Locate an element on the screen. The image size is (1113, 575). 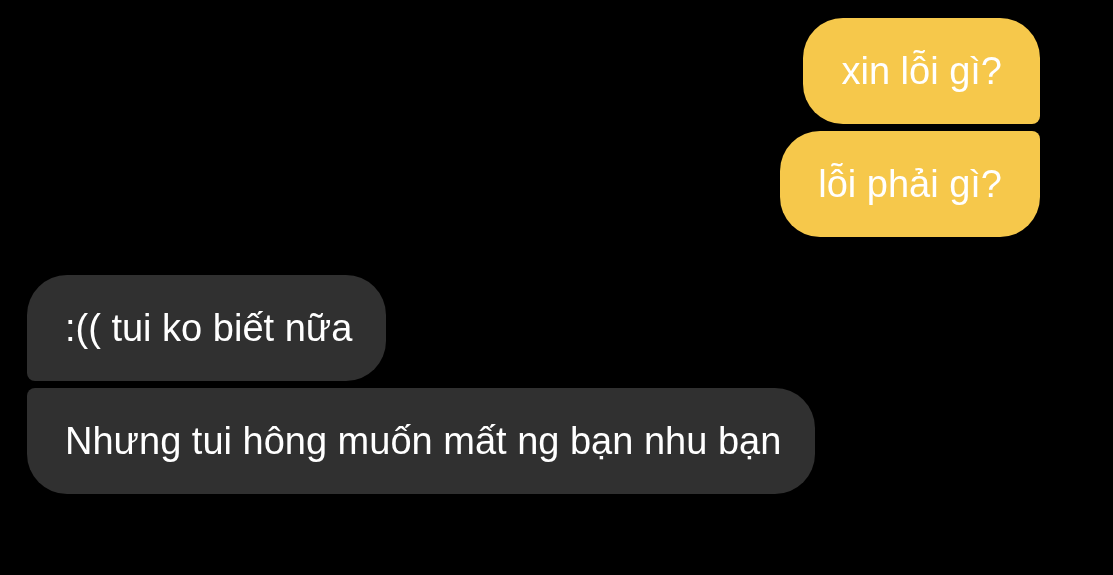
sent-message-bubble: lỗi phải gì? is located at coordinates (910, 184).